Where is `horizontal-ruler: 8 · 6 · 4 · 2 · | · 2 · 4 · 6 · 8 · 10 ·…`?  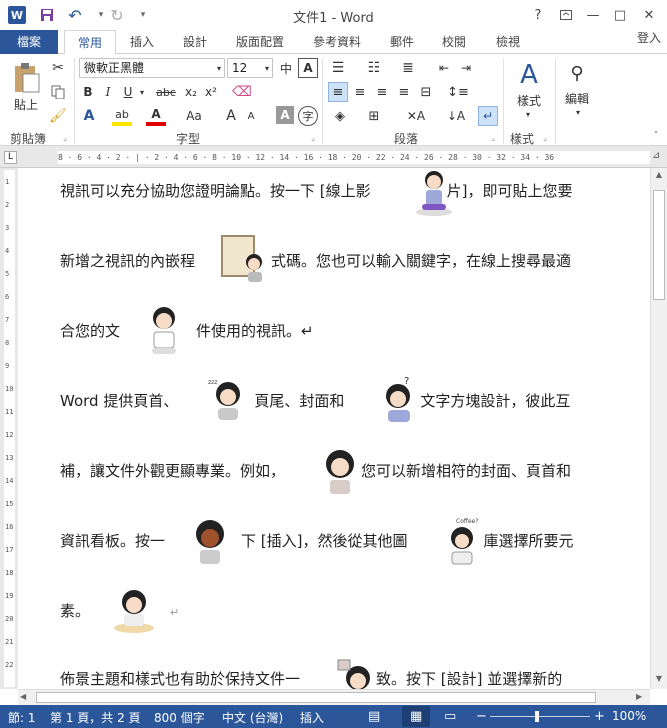 horizontal-ruler: 8 · 6 · 4 · 2 · | · 2 · 4 · 6 · 8 · 10 ·… is located at coordinates (354, 157).